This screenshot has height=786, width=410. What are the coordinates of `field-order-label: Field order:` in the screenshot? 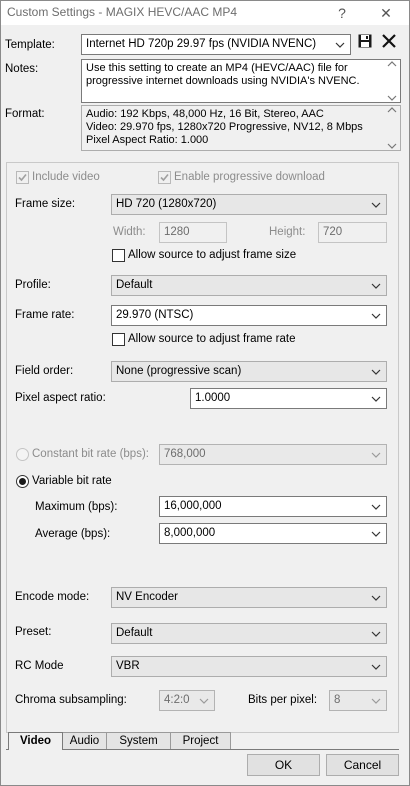 It's located at (44, 371).